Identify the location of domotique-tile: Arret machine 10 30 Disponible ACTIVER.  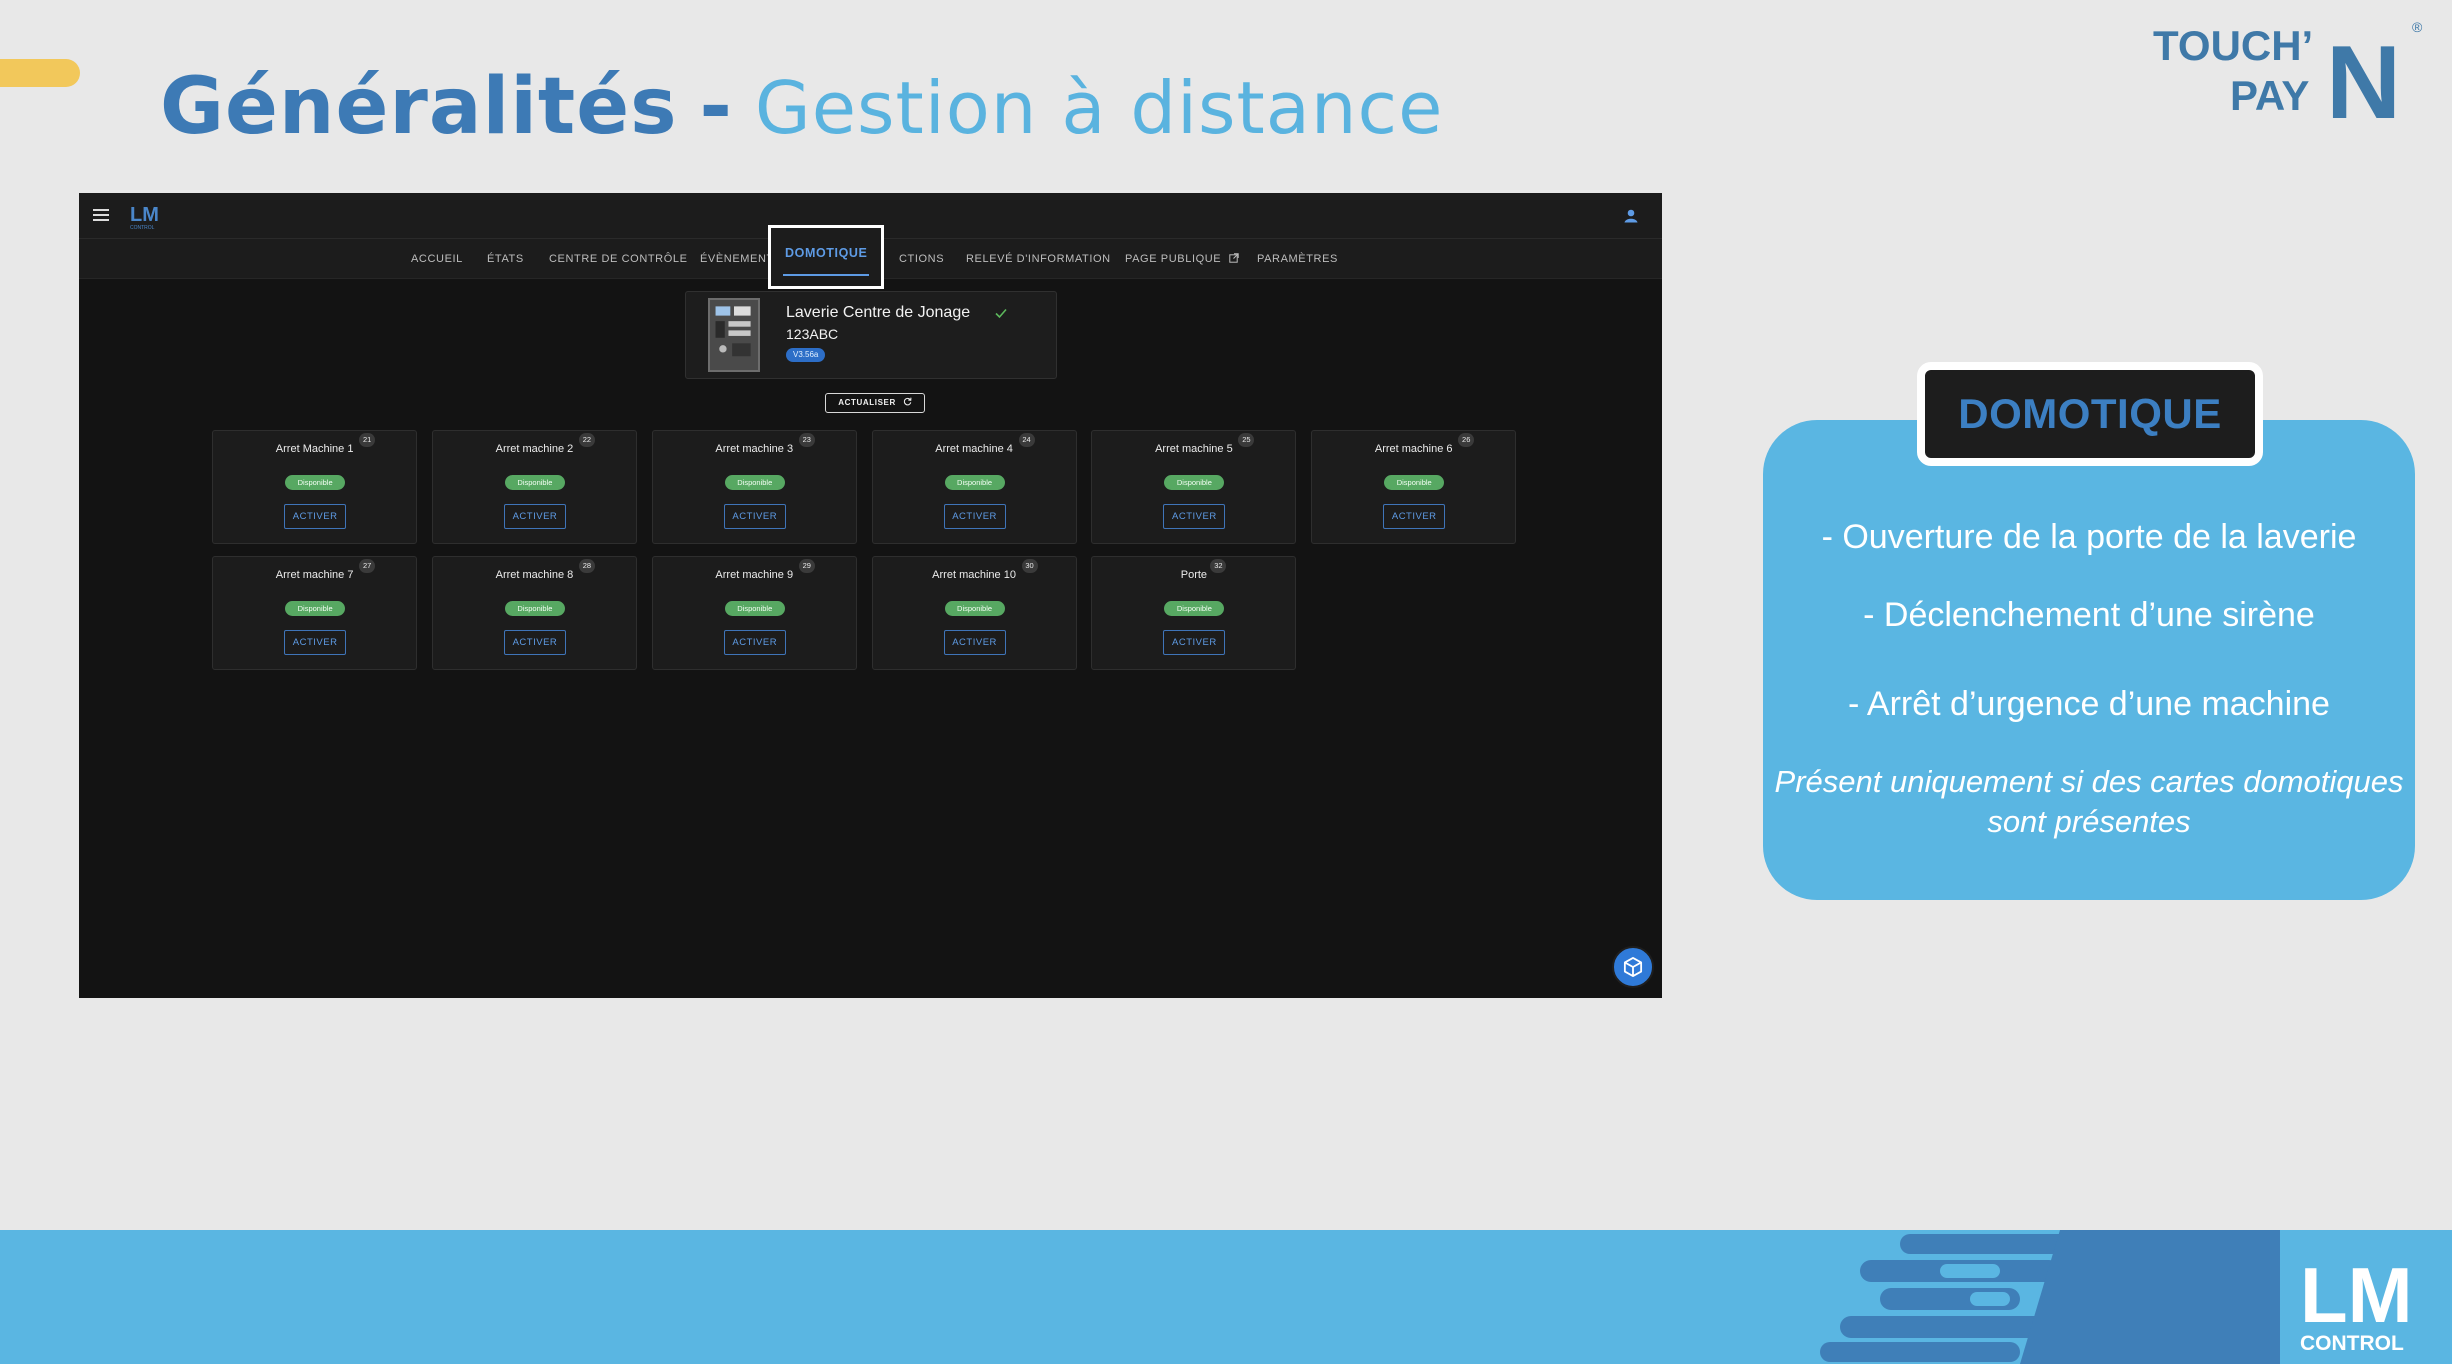
(974, 612).